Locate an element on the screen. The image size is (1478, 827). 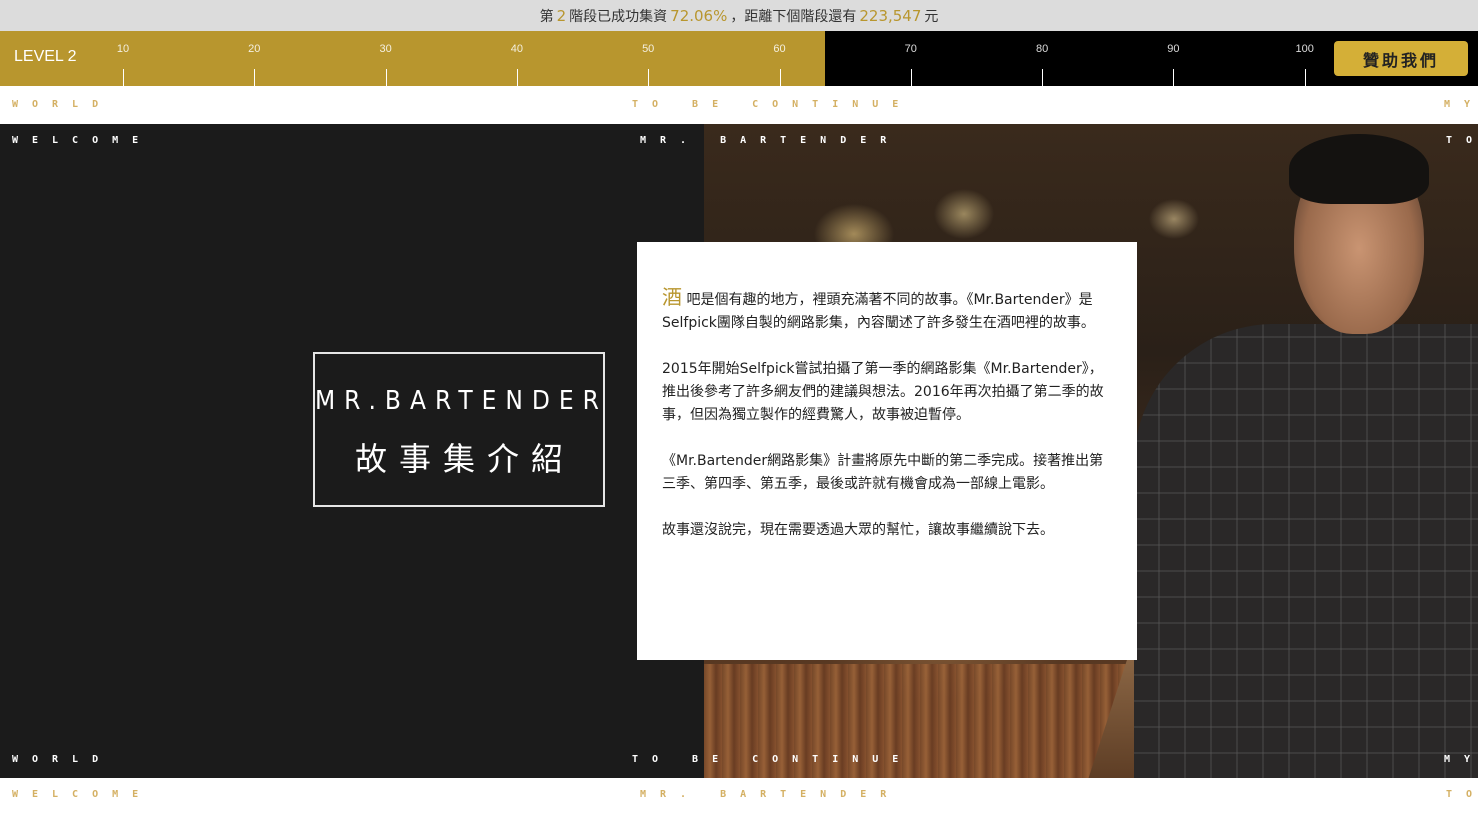
marquee-to-bottom: TO is located at coordinates (1459, 794).